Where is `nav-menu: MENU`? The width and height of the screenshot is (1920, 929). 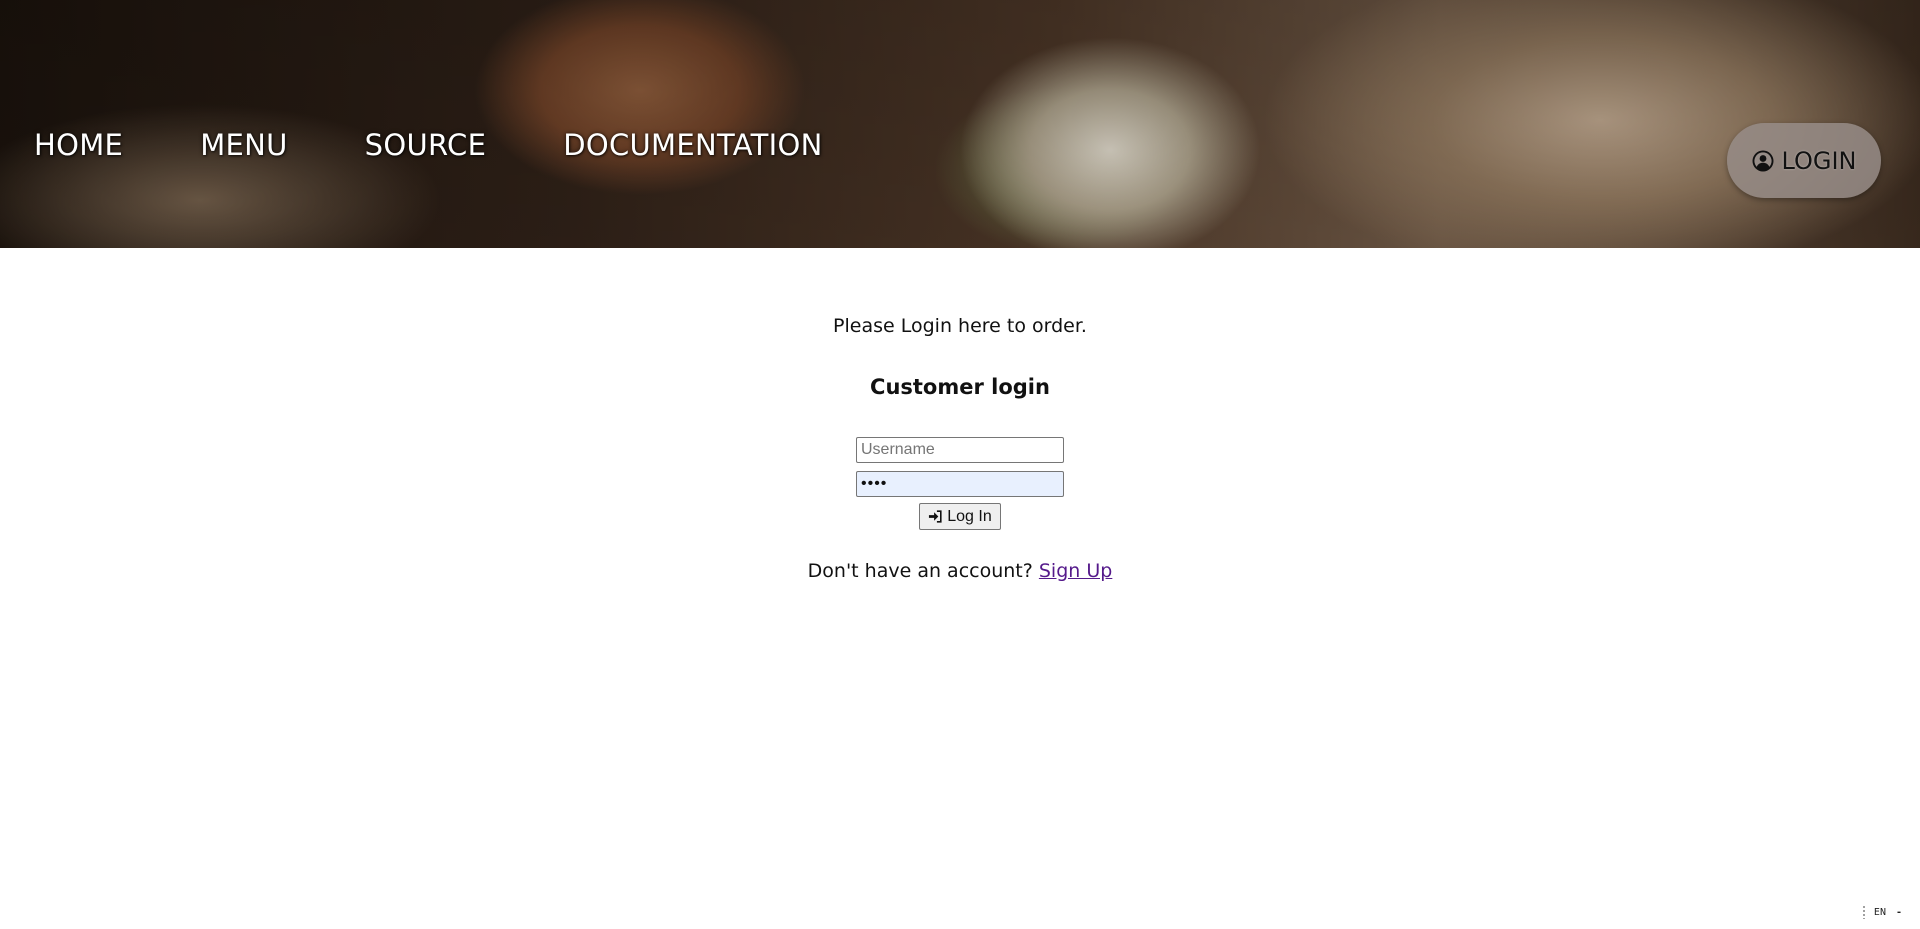
nav-menu: MENU is located at coordinates (243, 145).